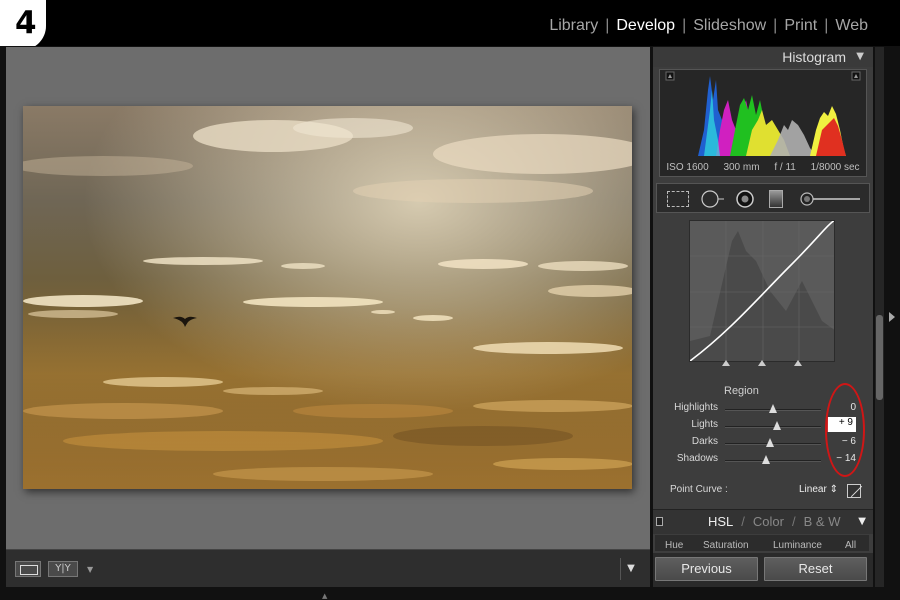 This screenshot has height=600, width=900. Describe the element at coordinates (726, 363) in the screenshot. I see `curve-split-handle-shadows` at that location.